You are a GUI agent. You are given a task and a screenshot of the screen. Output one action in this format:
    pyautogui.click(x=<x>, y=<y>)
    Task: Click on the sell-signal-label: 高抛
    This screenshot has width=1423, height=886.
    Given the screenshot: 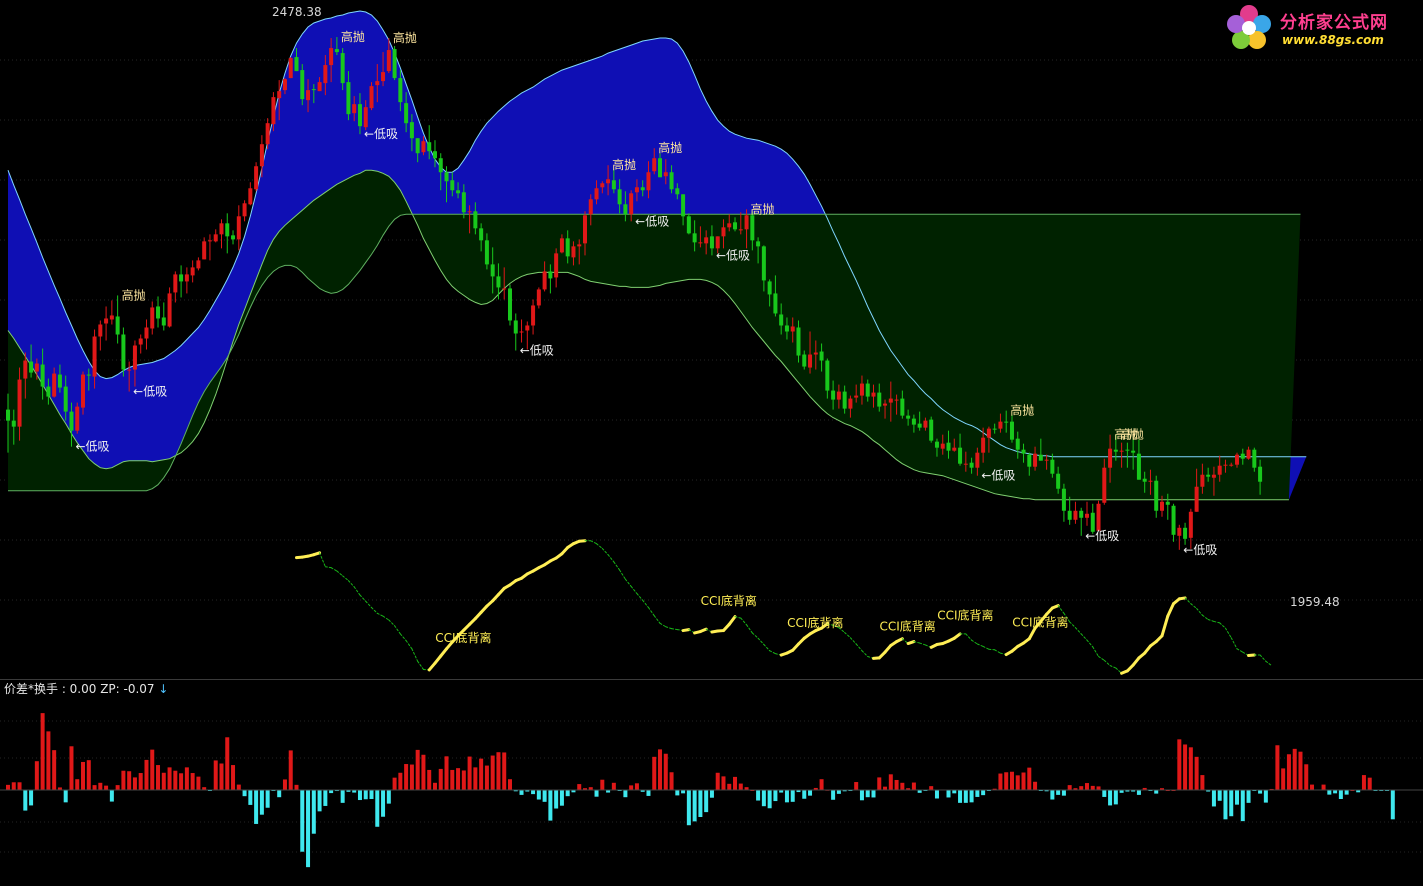 What is the action you would take?
    pyautogui.click(x=1132, y=434)
    